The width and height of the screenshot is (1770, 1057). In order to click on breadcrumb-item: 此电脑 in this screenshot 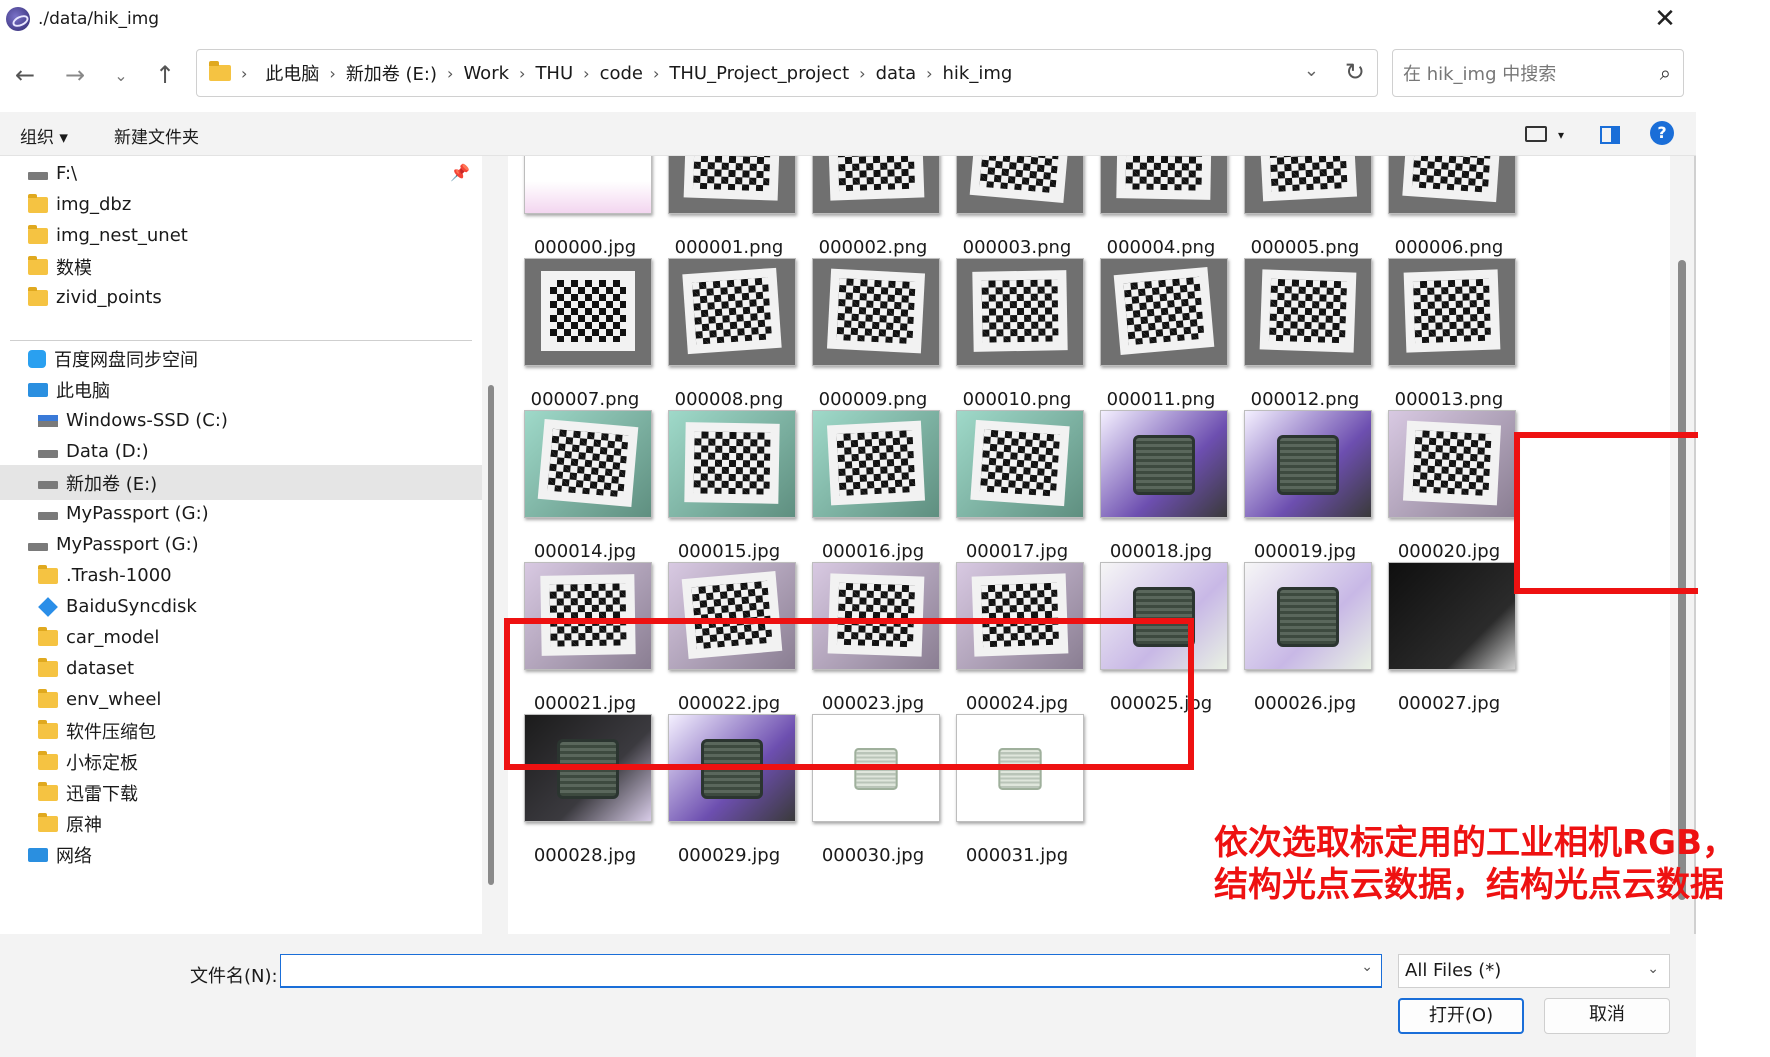, I will do `click(292, 73)`.